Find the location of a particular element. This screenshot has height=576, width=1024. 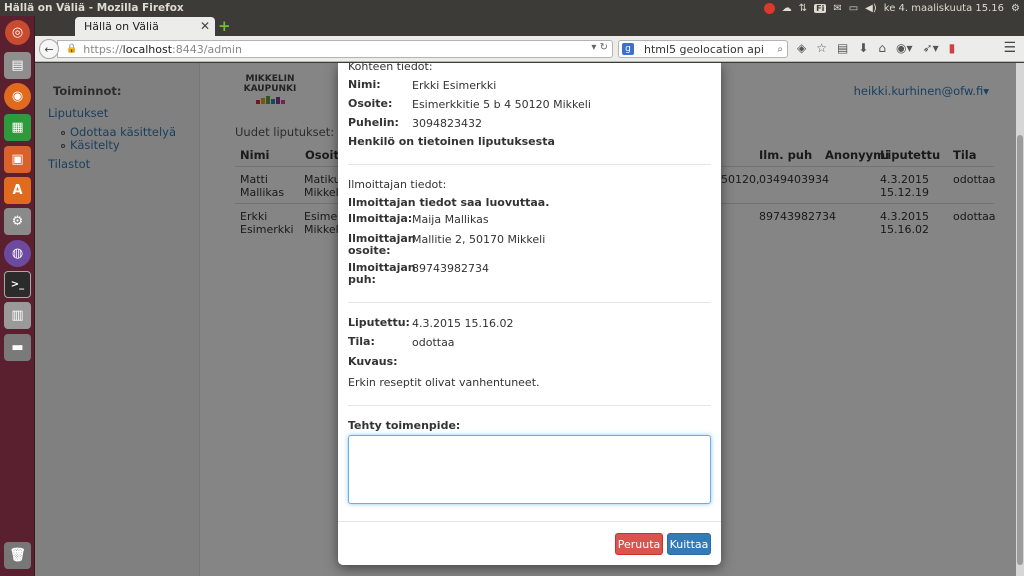

nimi-value: Erkki Esimerkki is located at coordinates (454, 85).